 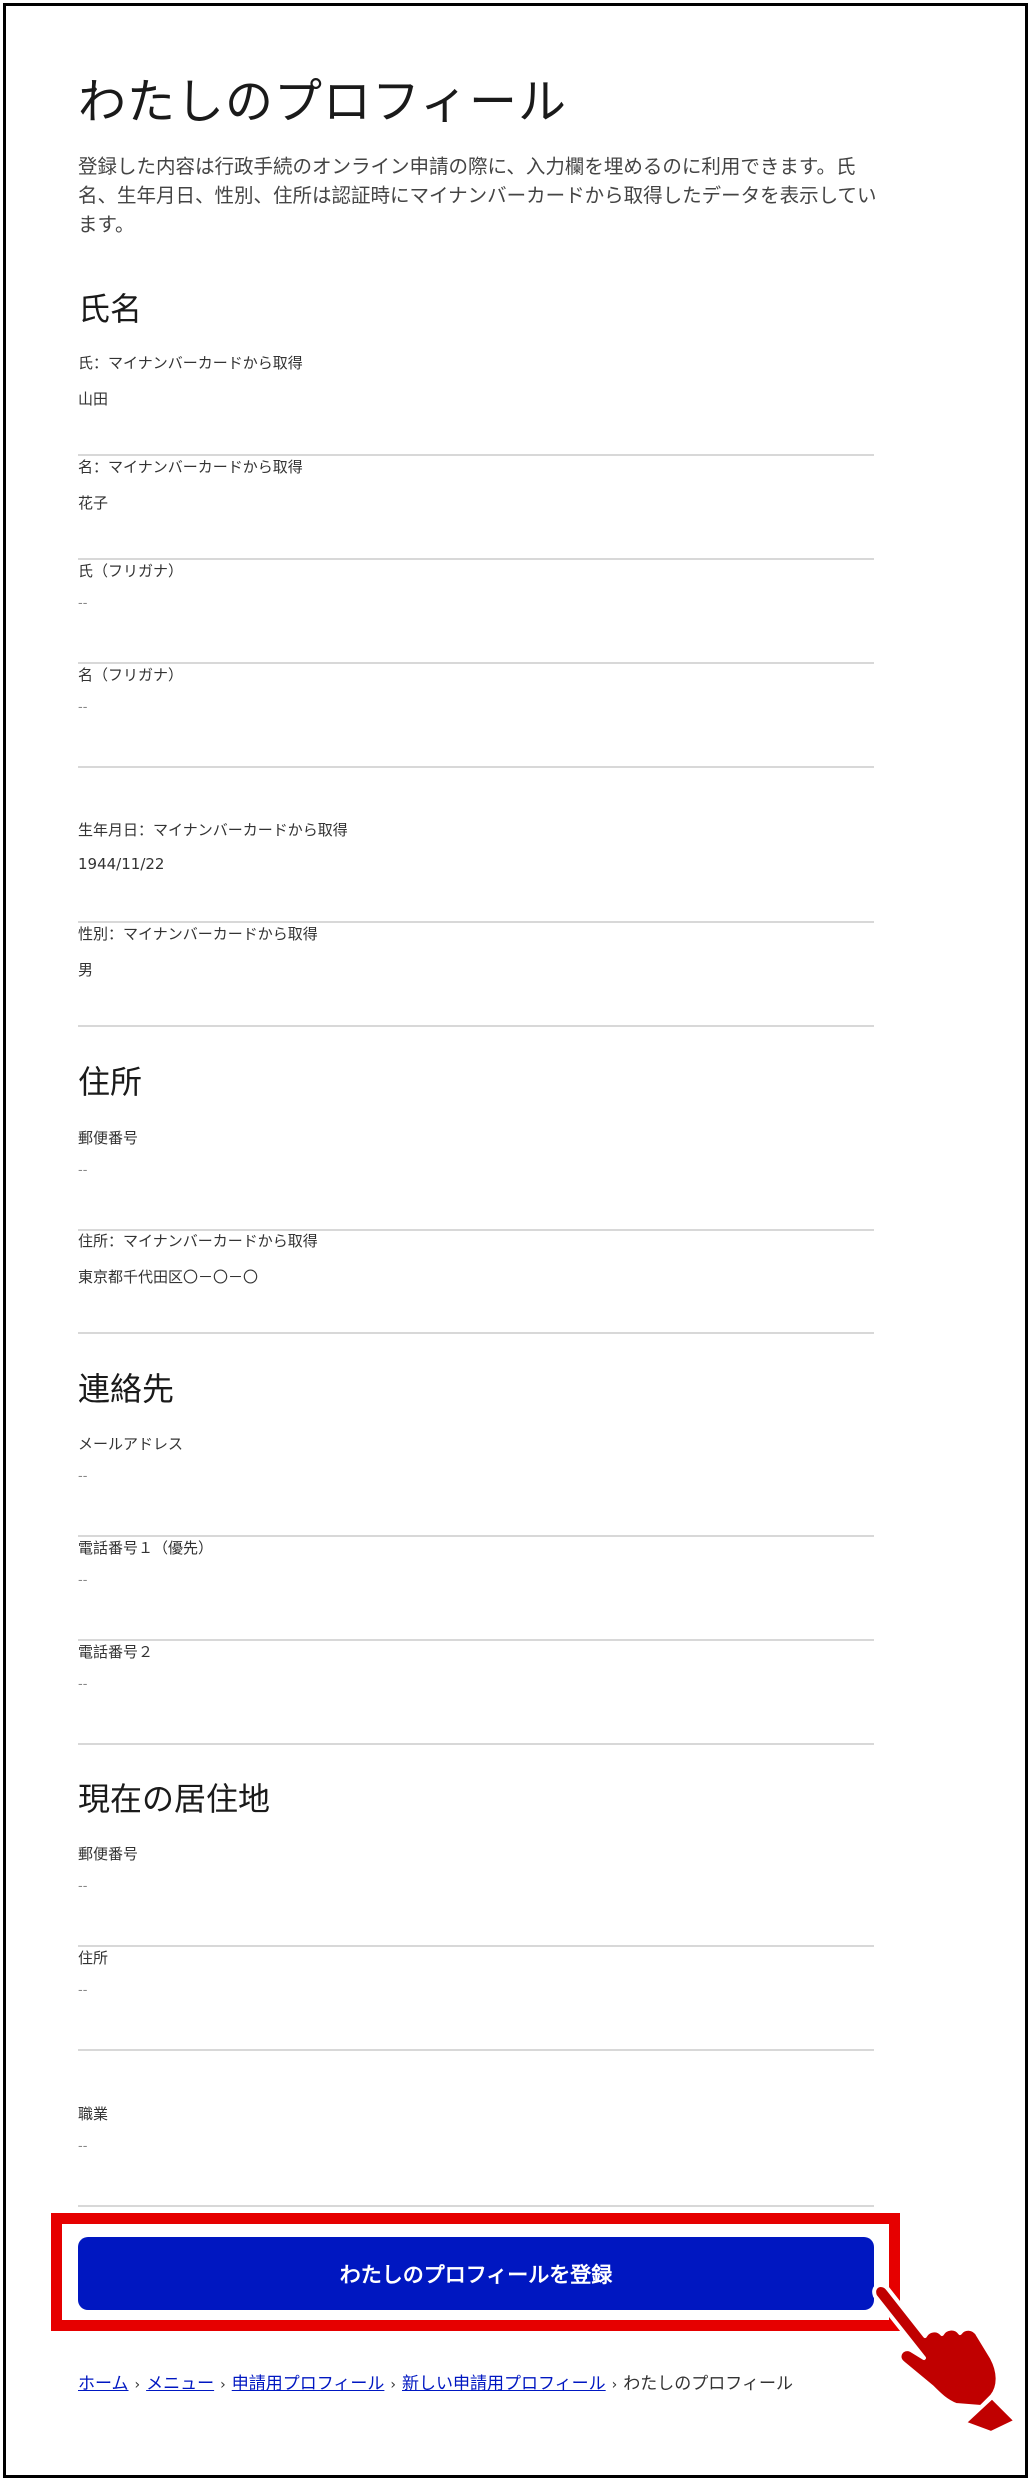 What do you see at coordinates (168, 1277) in the screenshot?
I see `field-value: 東京都千代田区〇－〇－〇` at bounding box center [168, 1277].